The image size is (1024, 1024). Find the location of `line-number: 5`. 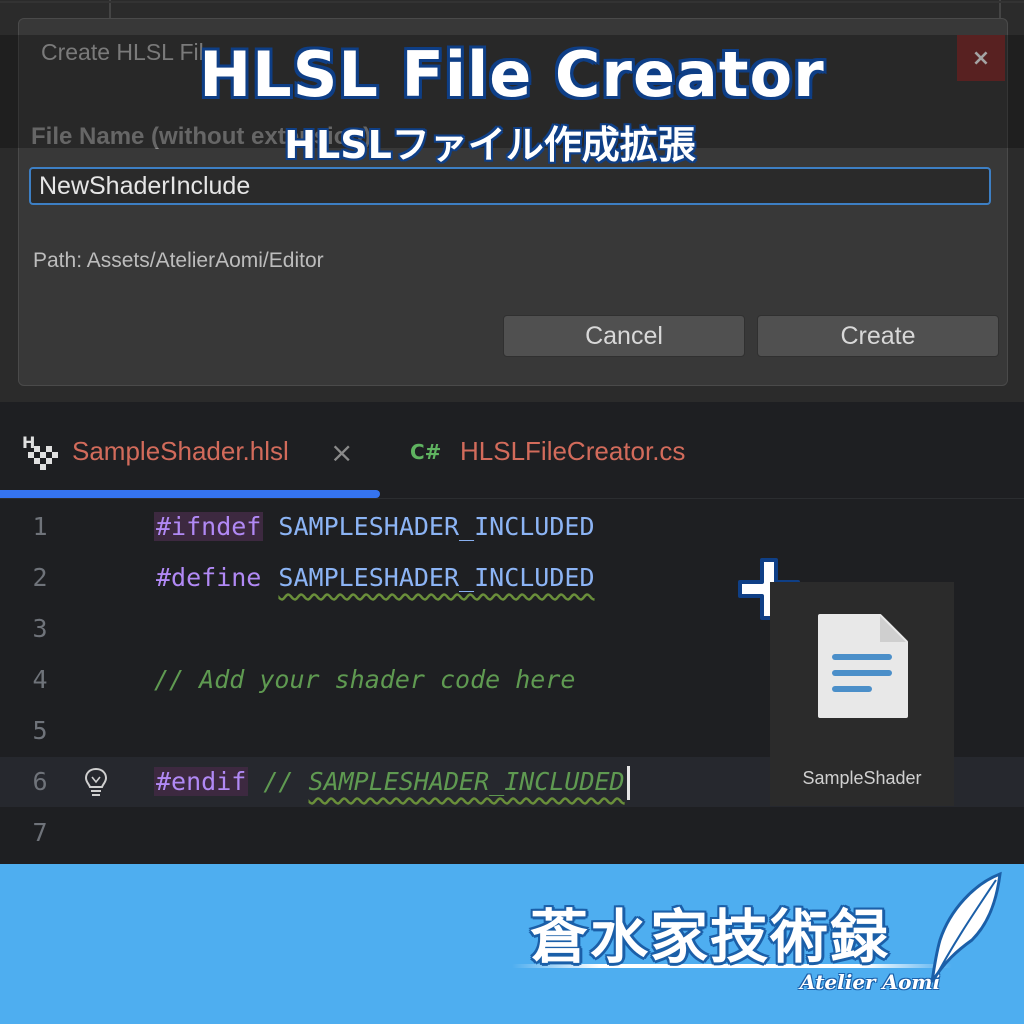

line-number: 5 is located at coordinates (40, 730).